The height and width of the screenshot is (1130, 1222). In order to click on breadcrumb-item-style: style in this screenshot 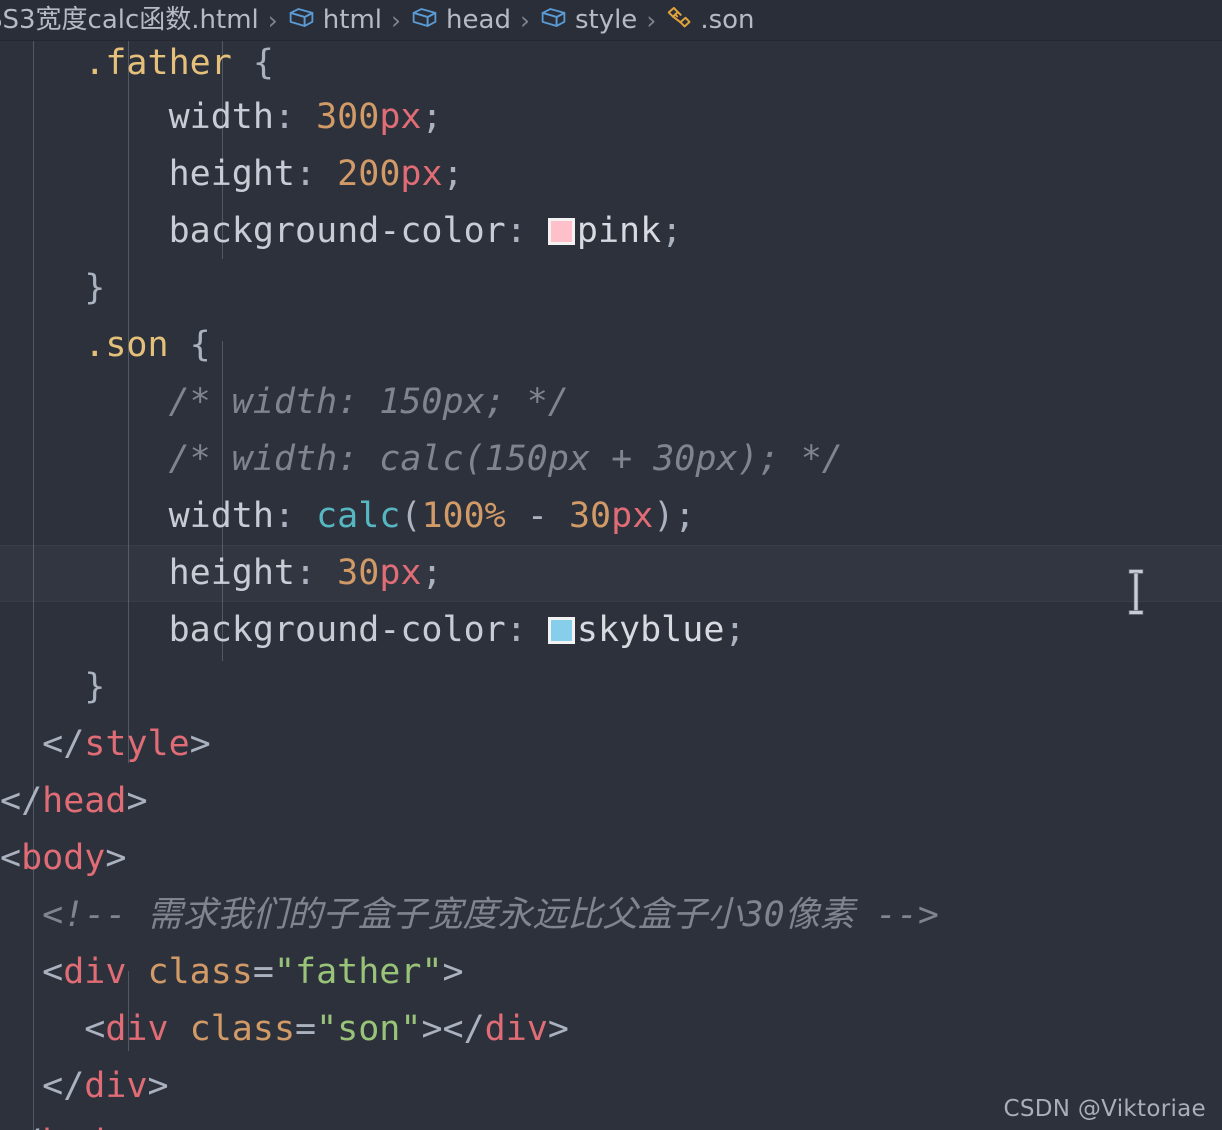, I will do `click(588, 20)`.